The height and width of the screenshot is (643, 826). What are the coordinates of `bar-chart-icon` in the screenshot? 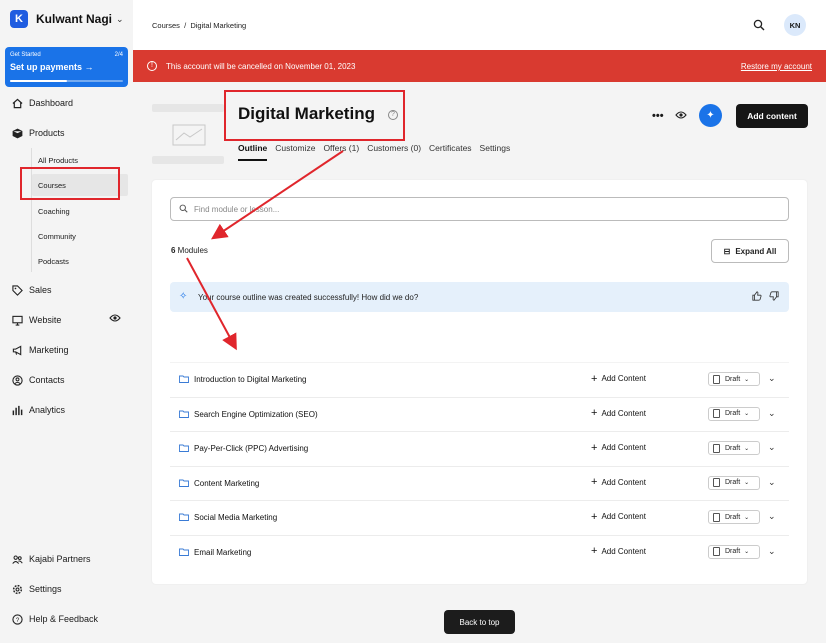 It's located at (17, 410).